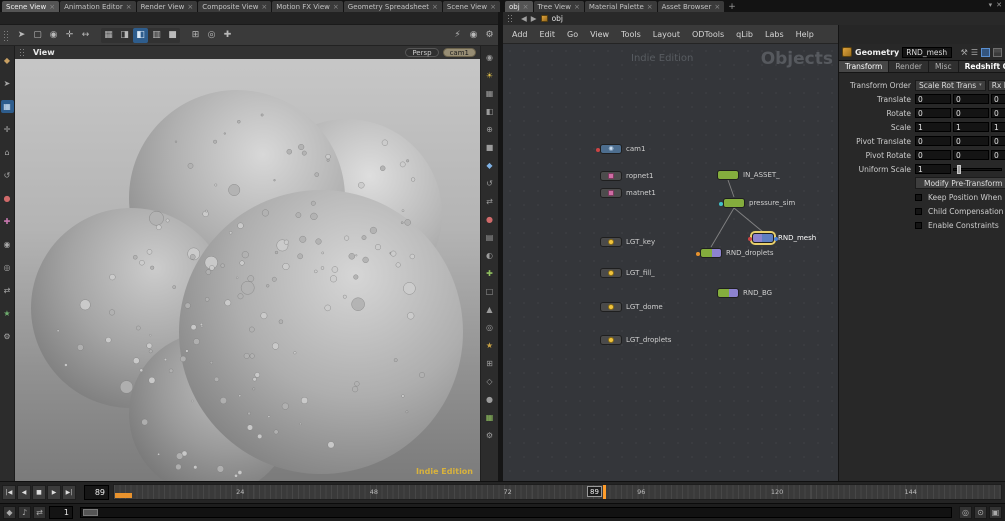 Image resolution: width=1005 pixels, height=521 pixels. What do you see at coordinates (392, 6) in the screenshot?
I see `tab-geometry-spreadsheet: Geometry Spreadsheet ×` at bounding box center [392, 6].